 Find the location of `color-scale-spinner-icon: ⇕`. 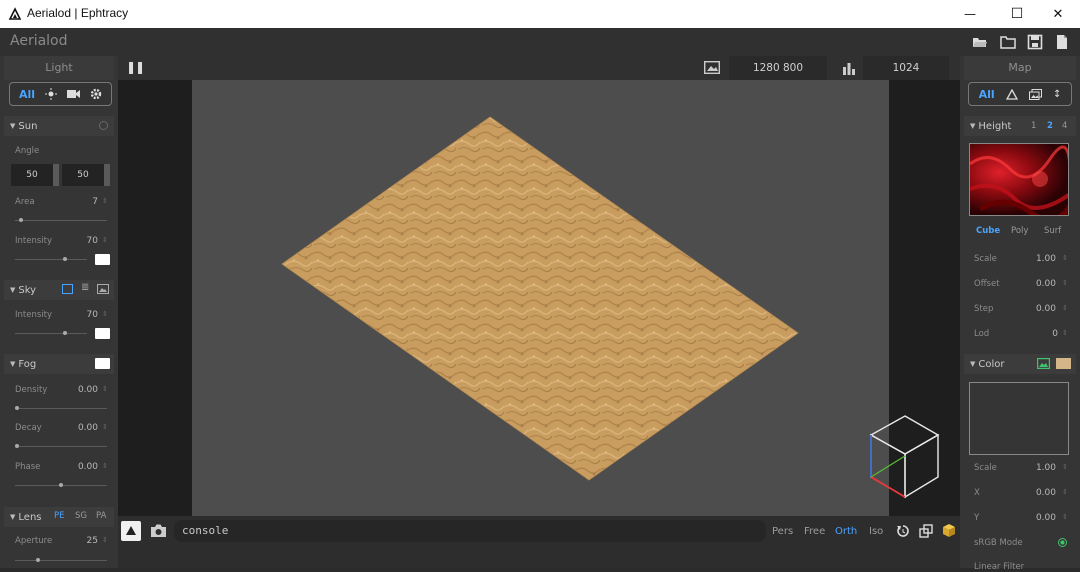

color-scale-spinner-icon: ⇕ is located at coordinates (1065, 467).